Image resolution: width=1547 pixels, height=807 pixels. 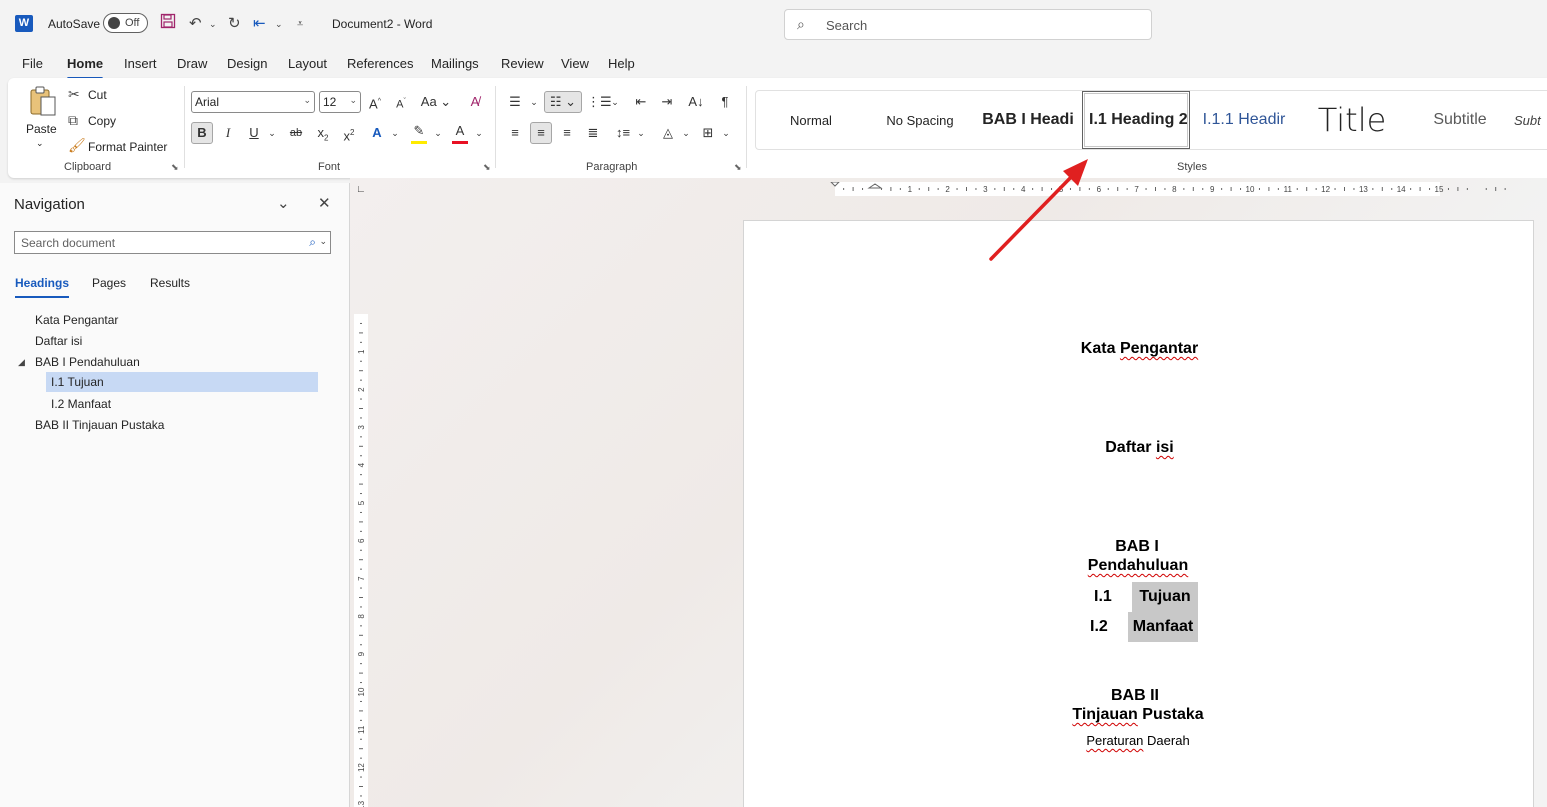 What do you see at coordinates (168, 24) in the screenshot?
I see `save-icon` at bounding box center [168, 24].